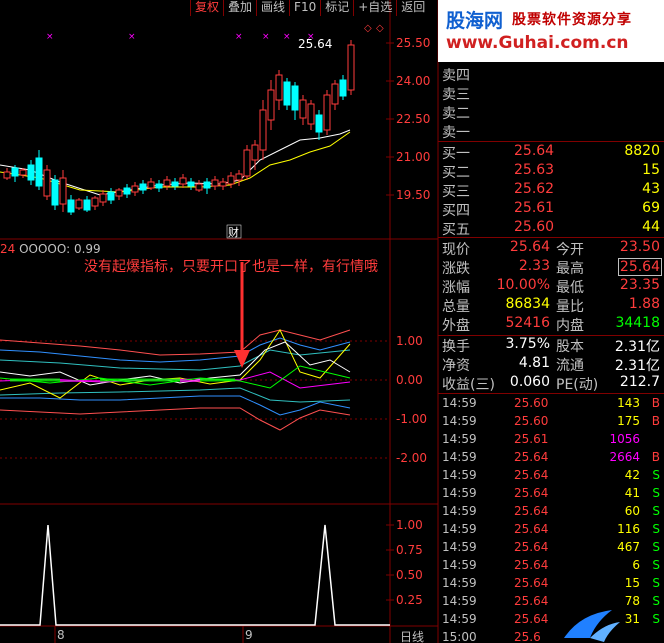 This screenshot has height=643, width=664. I want to click on tick-row: 14:59 25.60 175 B, so click(553, 423).